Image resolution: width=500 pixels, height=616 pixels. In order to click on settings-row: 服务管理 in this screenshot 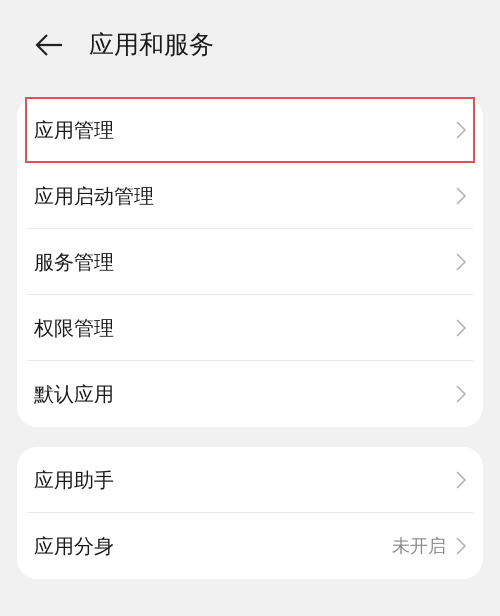, I will do `click(250, 262)`.